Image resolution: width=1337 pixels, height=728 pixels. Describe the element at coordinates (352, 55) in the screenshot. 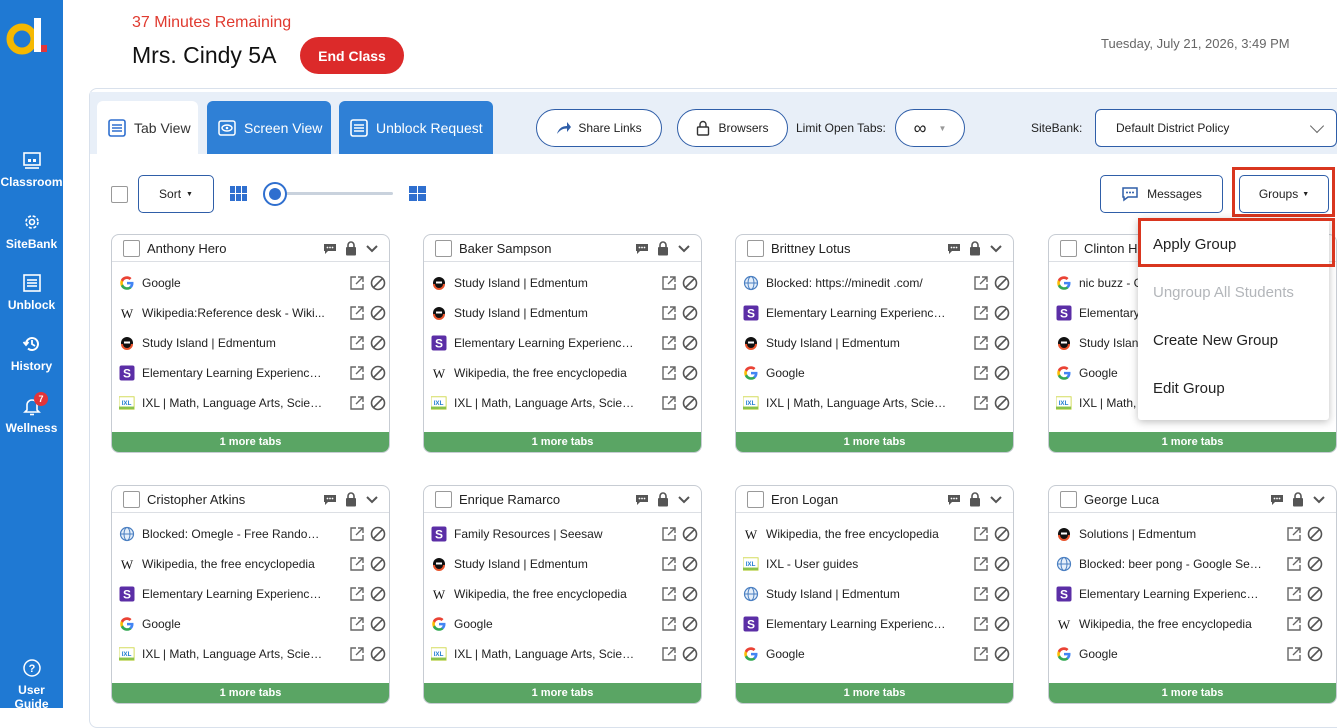

I see `end-class-button: End Class` at that location.